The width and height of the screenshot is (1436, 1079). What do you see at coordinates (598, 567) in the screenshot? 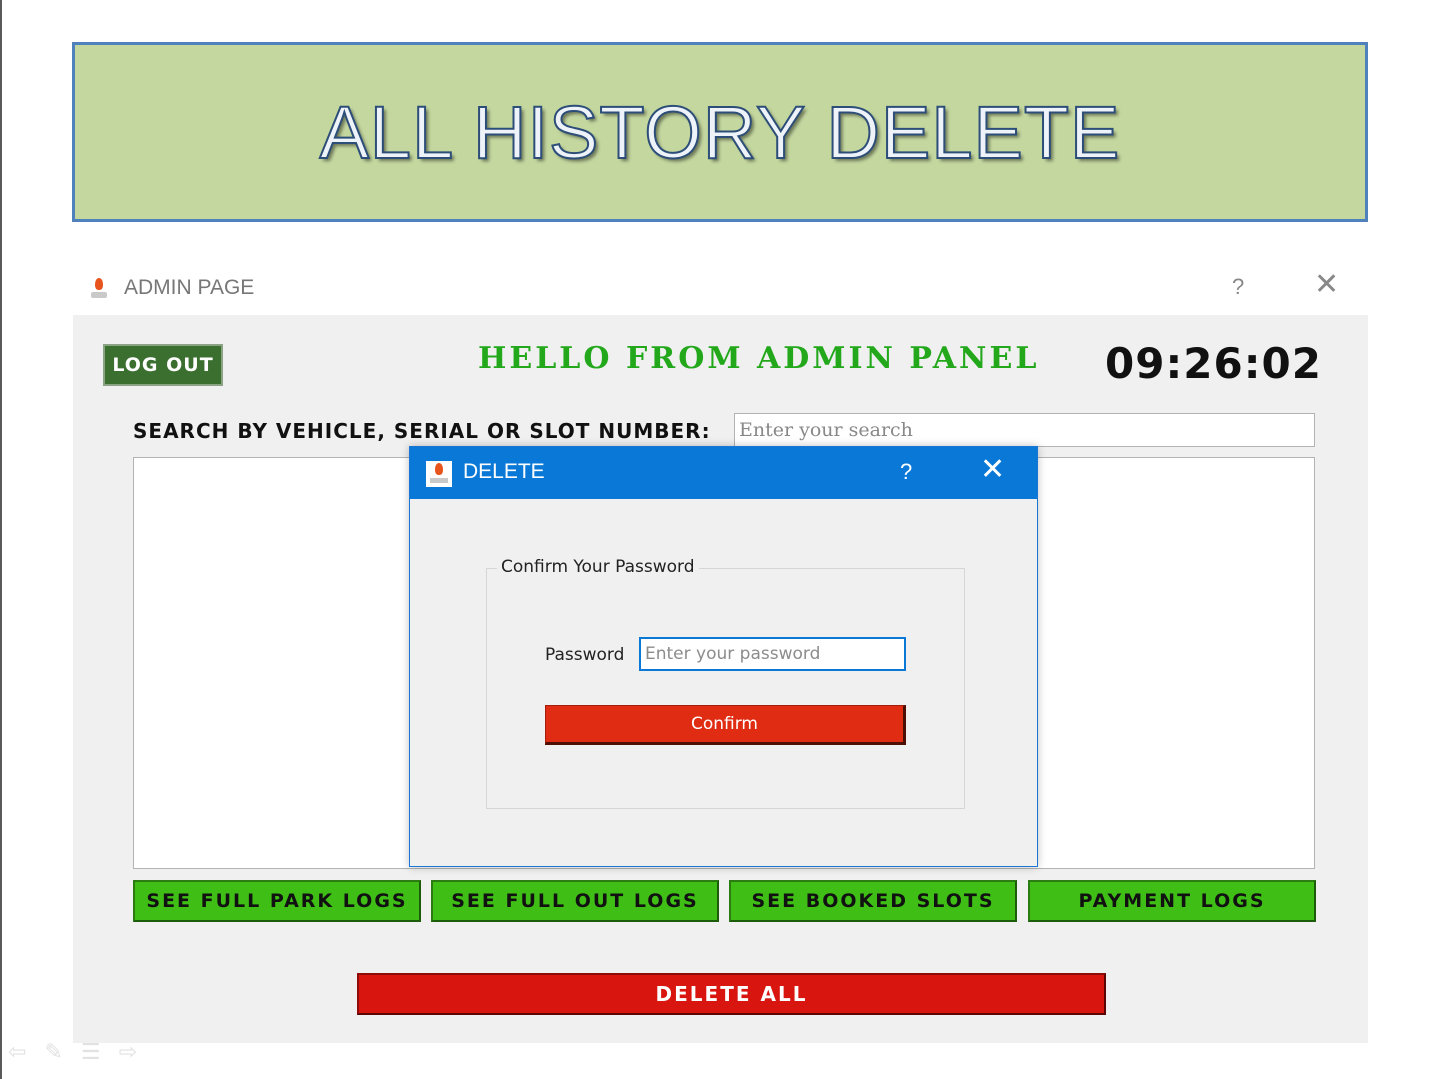
I see `group-title: Confirm Your Password` at bounding box center [598, 567].